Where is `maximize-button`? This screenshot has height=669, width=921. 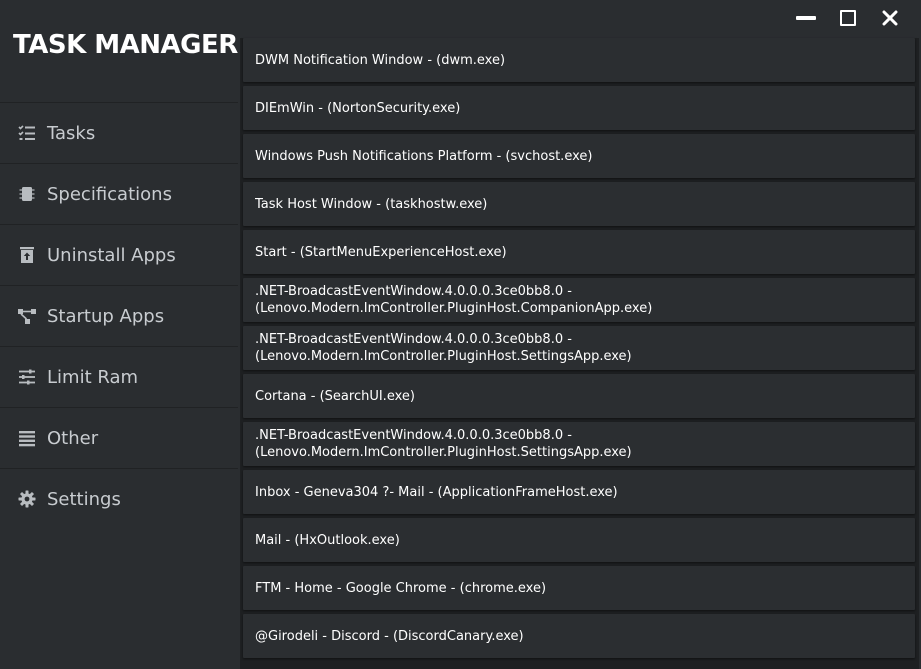
maximize-button is located at coordinates (848, 18).